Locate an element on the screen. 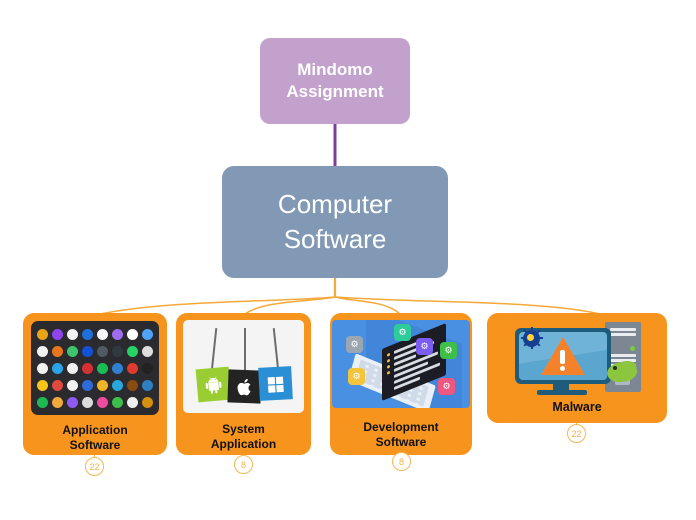 Image resolution: width=696 pixels, height=520 pixels. child-node-application-software: Application Software is located at coordinates (95, 384).